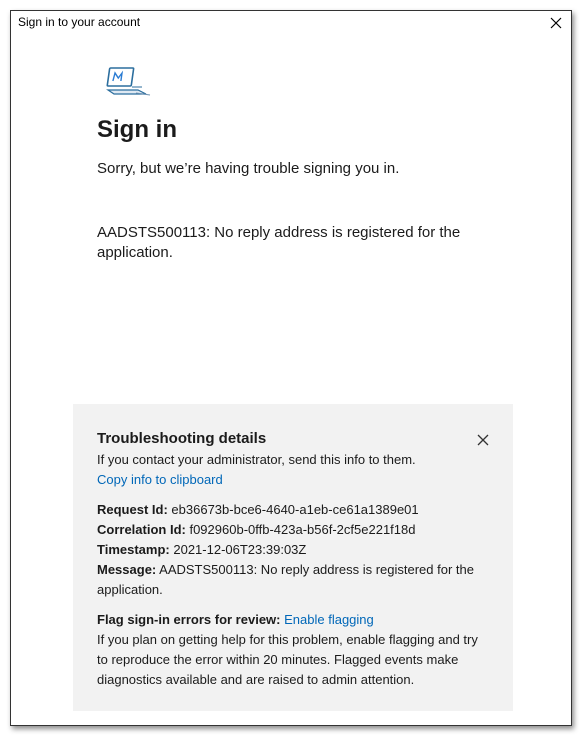  What do you see at coordinates (329, 619) in the screenshot?
I see `enable-flagging-link: Enable flagging` at bounding box center [329, 619].